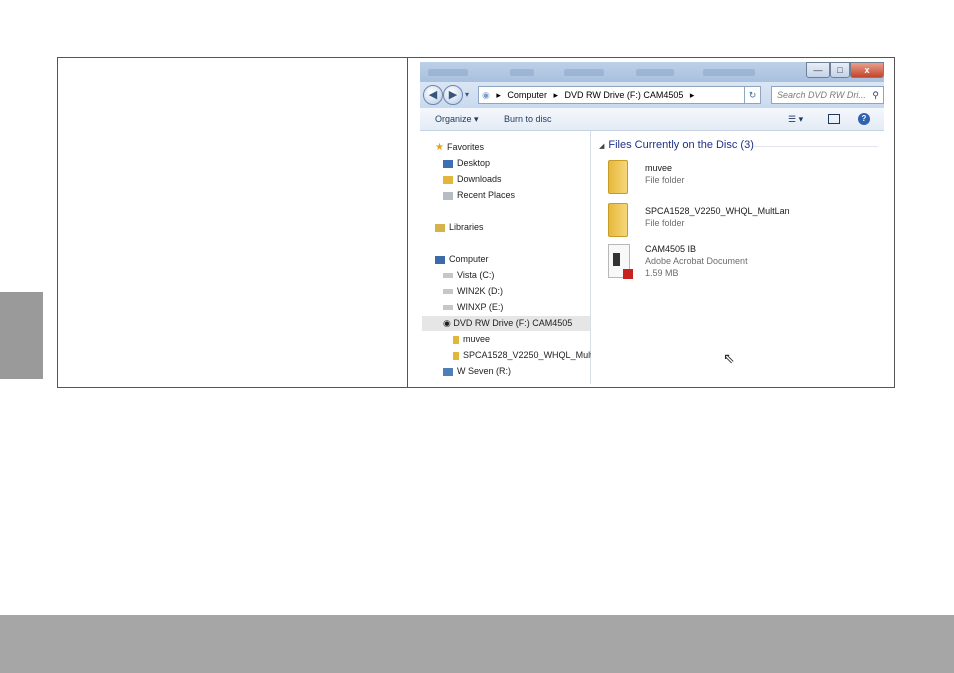 Image resolution: width=954 pixels, height=673 pixels. Describe the element at coordinates (469, 259) in the screenshot. I see `nav-label: Computer` at that location.